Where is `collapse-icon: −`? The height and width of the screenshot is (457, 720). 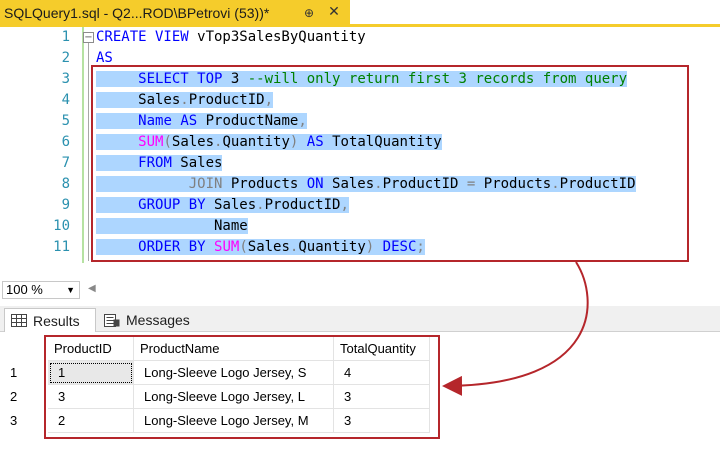
collapse-icon: − is located at coordinates (88, 37).